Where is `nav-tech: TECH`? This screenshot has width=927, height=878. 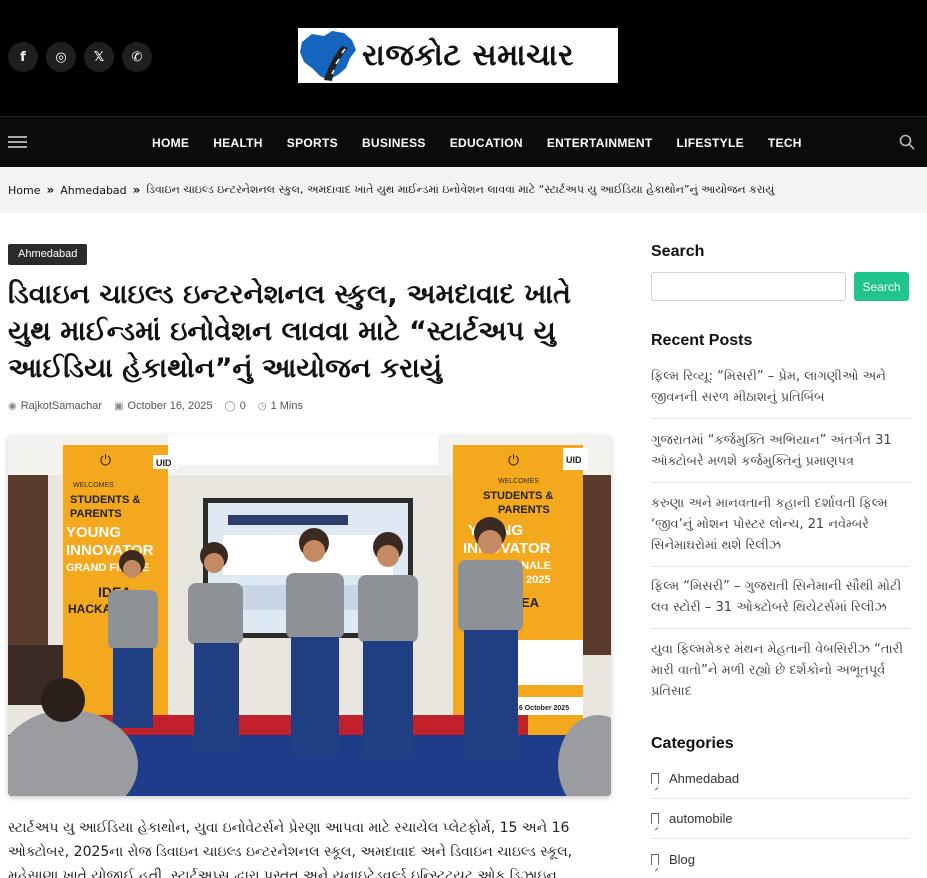 nav-tech: TECH is located at coordinates (785, 143).